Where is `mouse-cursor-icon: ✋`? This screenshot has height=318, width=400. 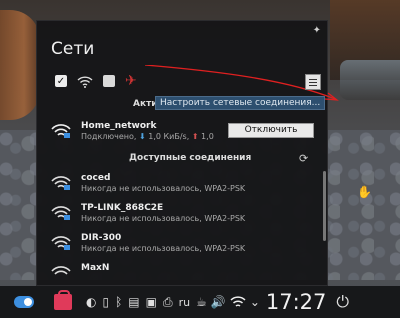
mouse-cursor-icon: ✋ is located at coordinates (364, 192).